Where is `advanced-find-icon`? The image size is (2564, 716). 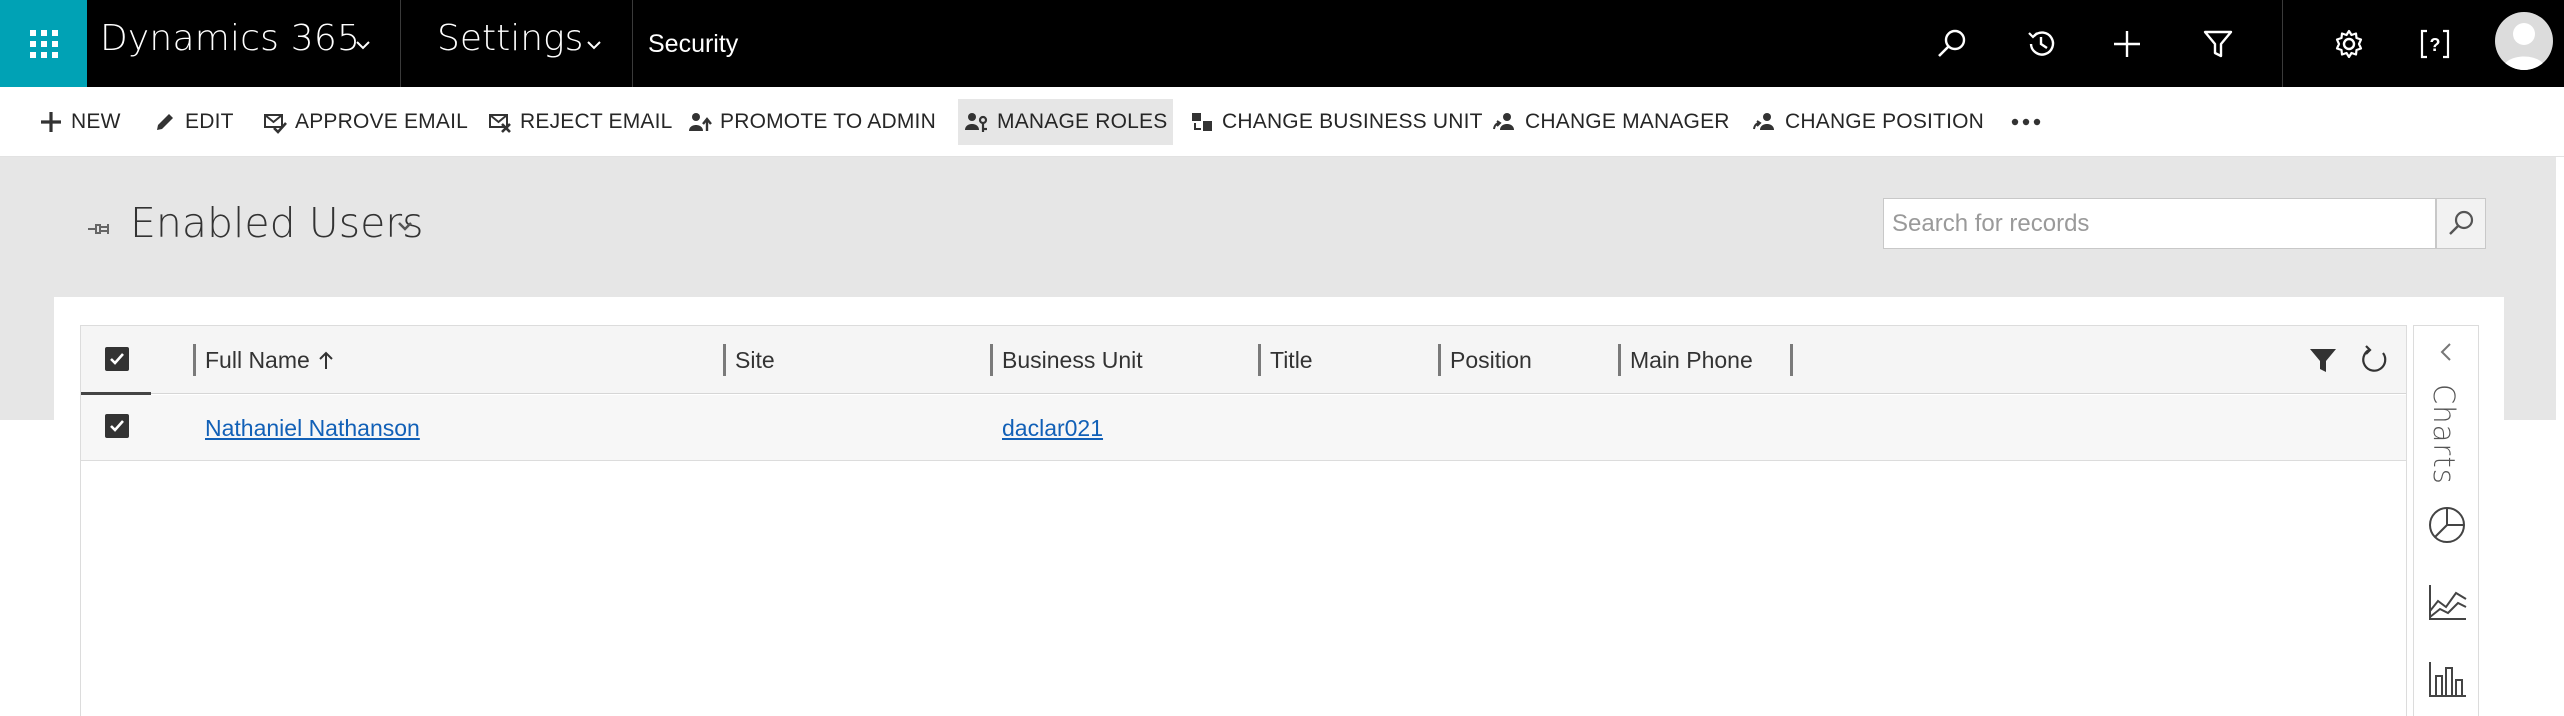 advanced-find-icon is located at coordinates (2218, 44).